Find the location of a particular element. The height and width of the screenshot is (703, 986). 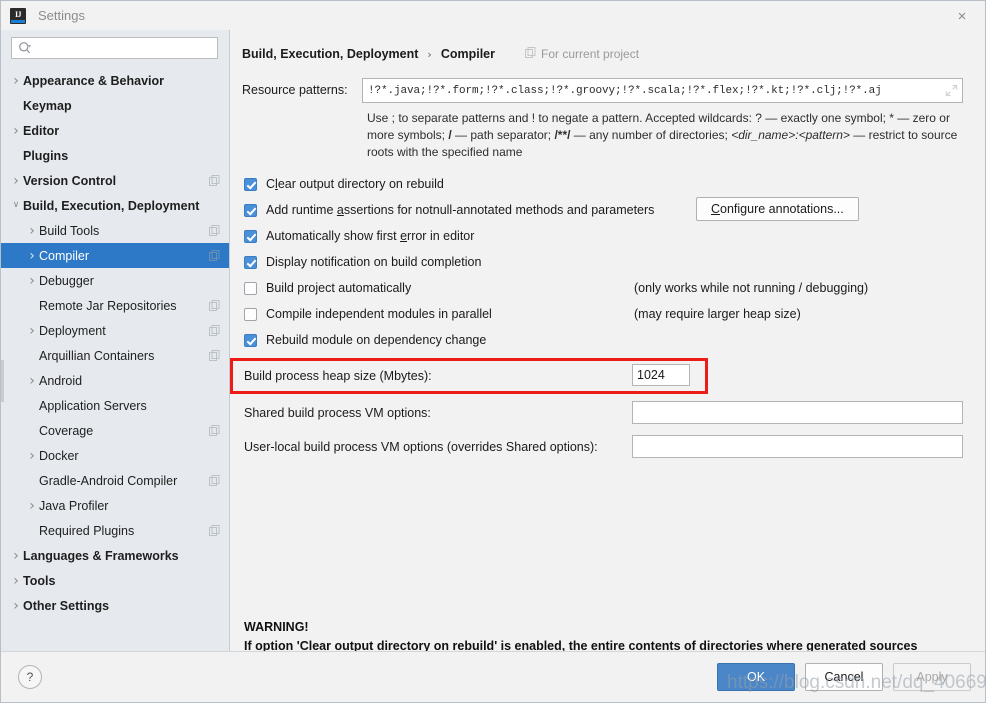

heap-size-input is located at coordinates (661, 375).